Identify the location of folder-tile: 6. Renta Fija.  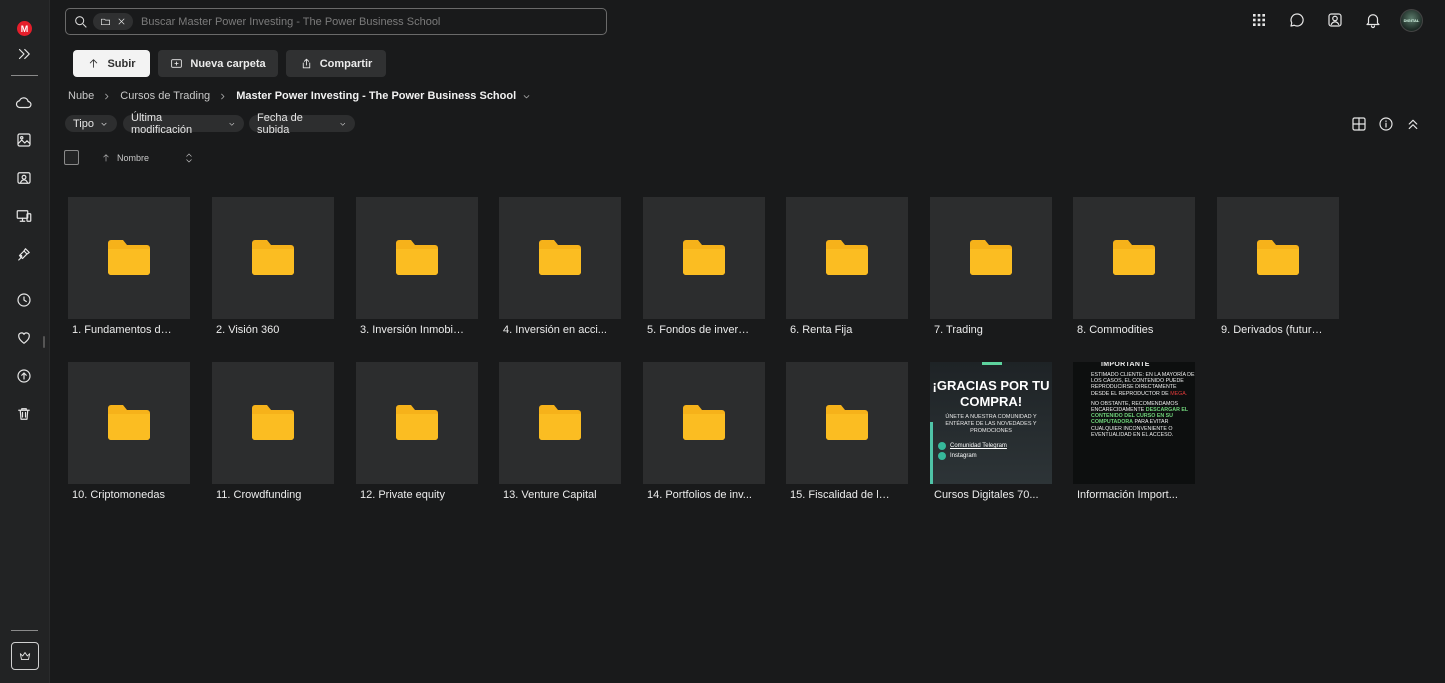
(847, 266).